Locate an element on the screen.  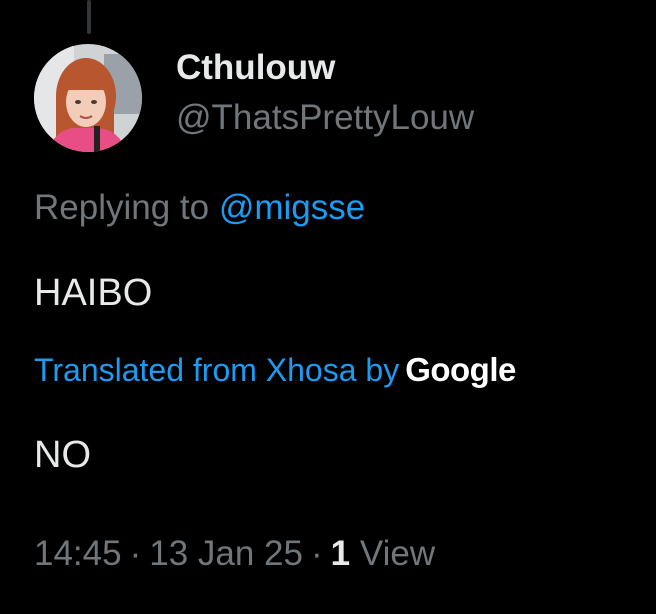
thread-connector-line is located at coordinates (89, 17).